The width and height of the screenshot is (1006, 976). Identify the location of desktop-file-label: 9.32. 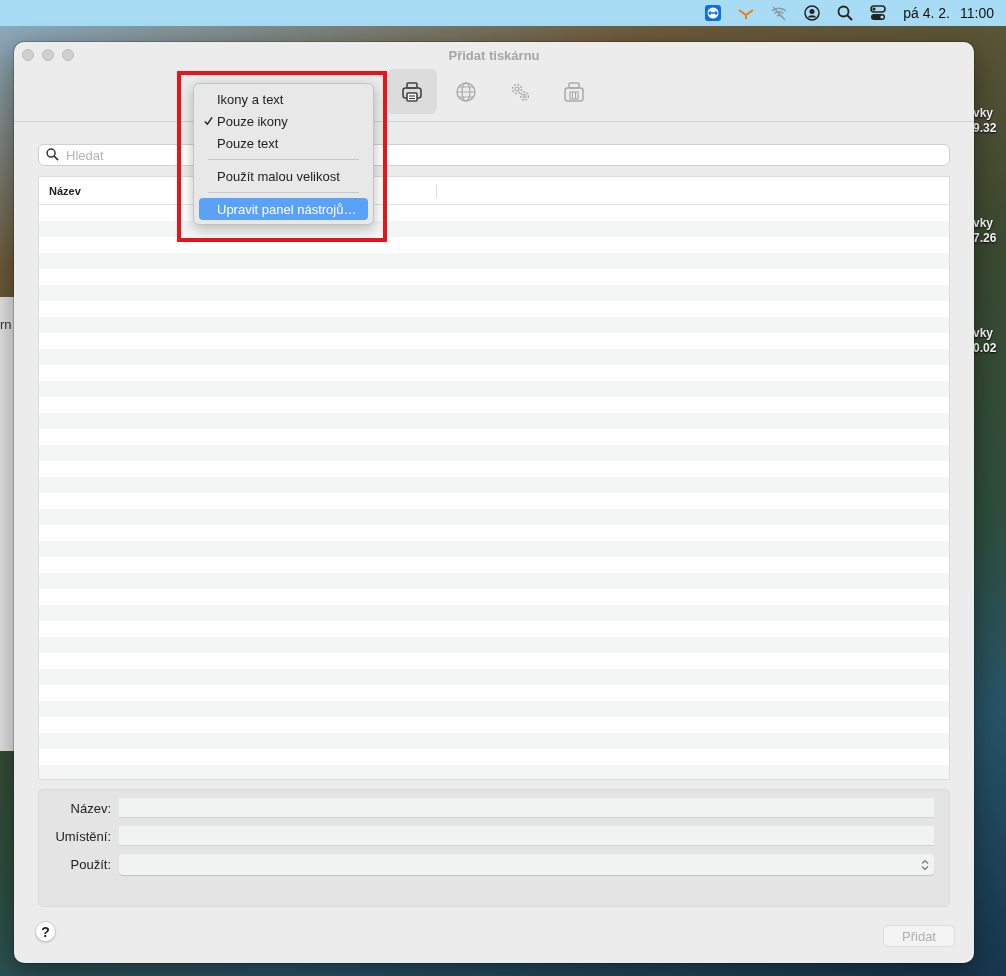
(985, 128).